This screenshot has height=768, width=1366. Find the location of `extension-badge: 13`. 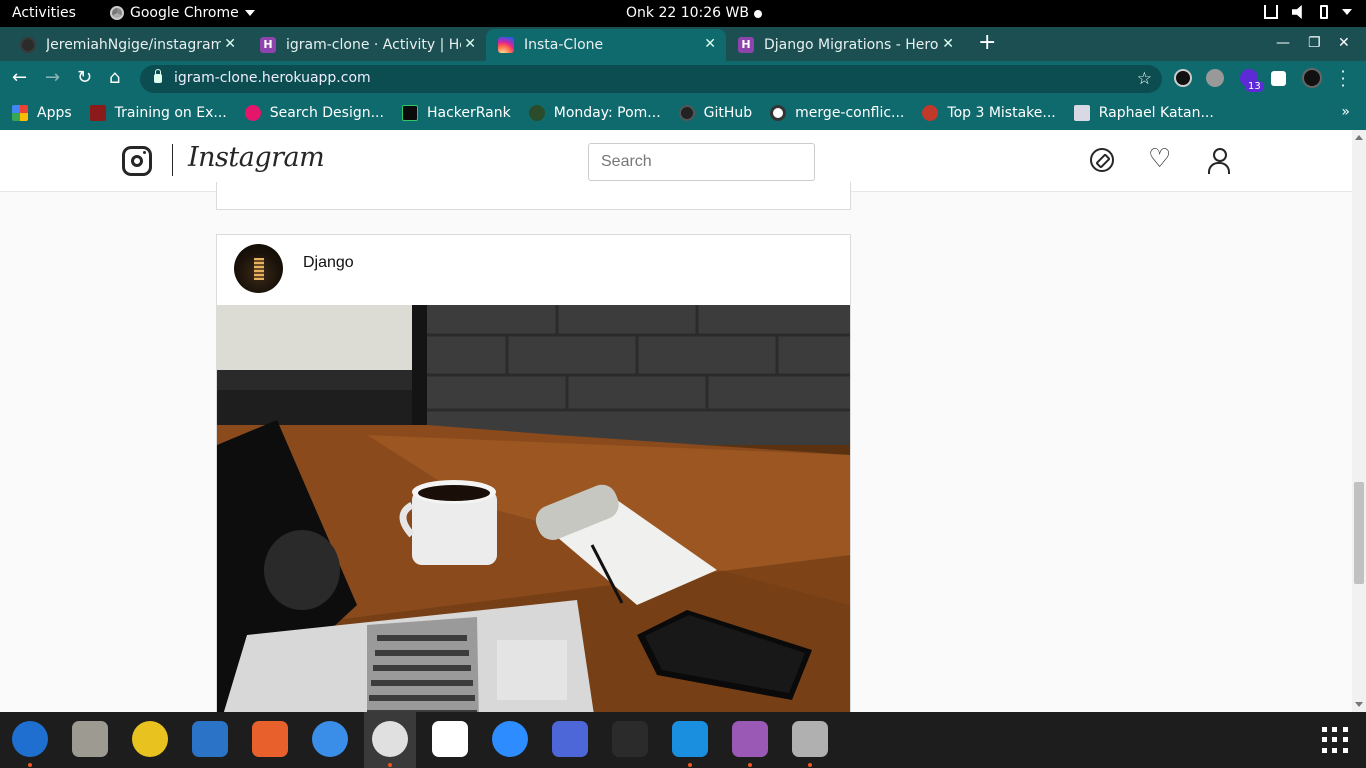

extension-badge: 13 is located at coordinates (1254, 86).